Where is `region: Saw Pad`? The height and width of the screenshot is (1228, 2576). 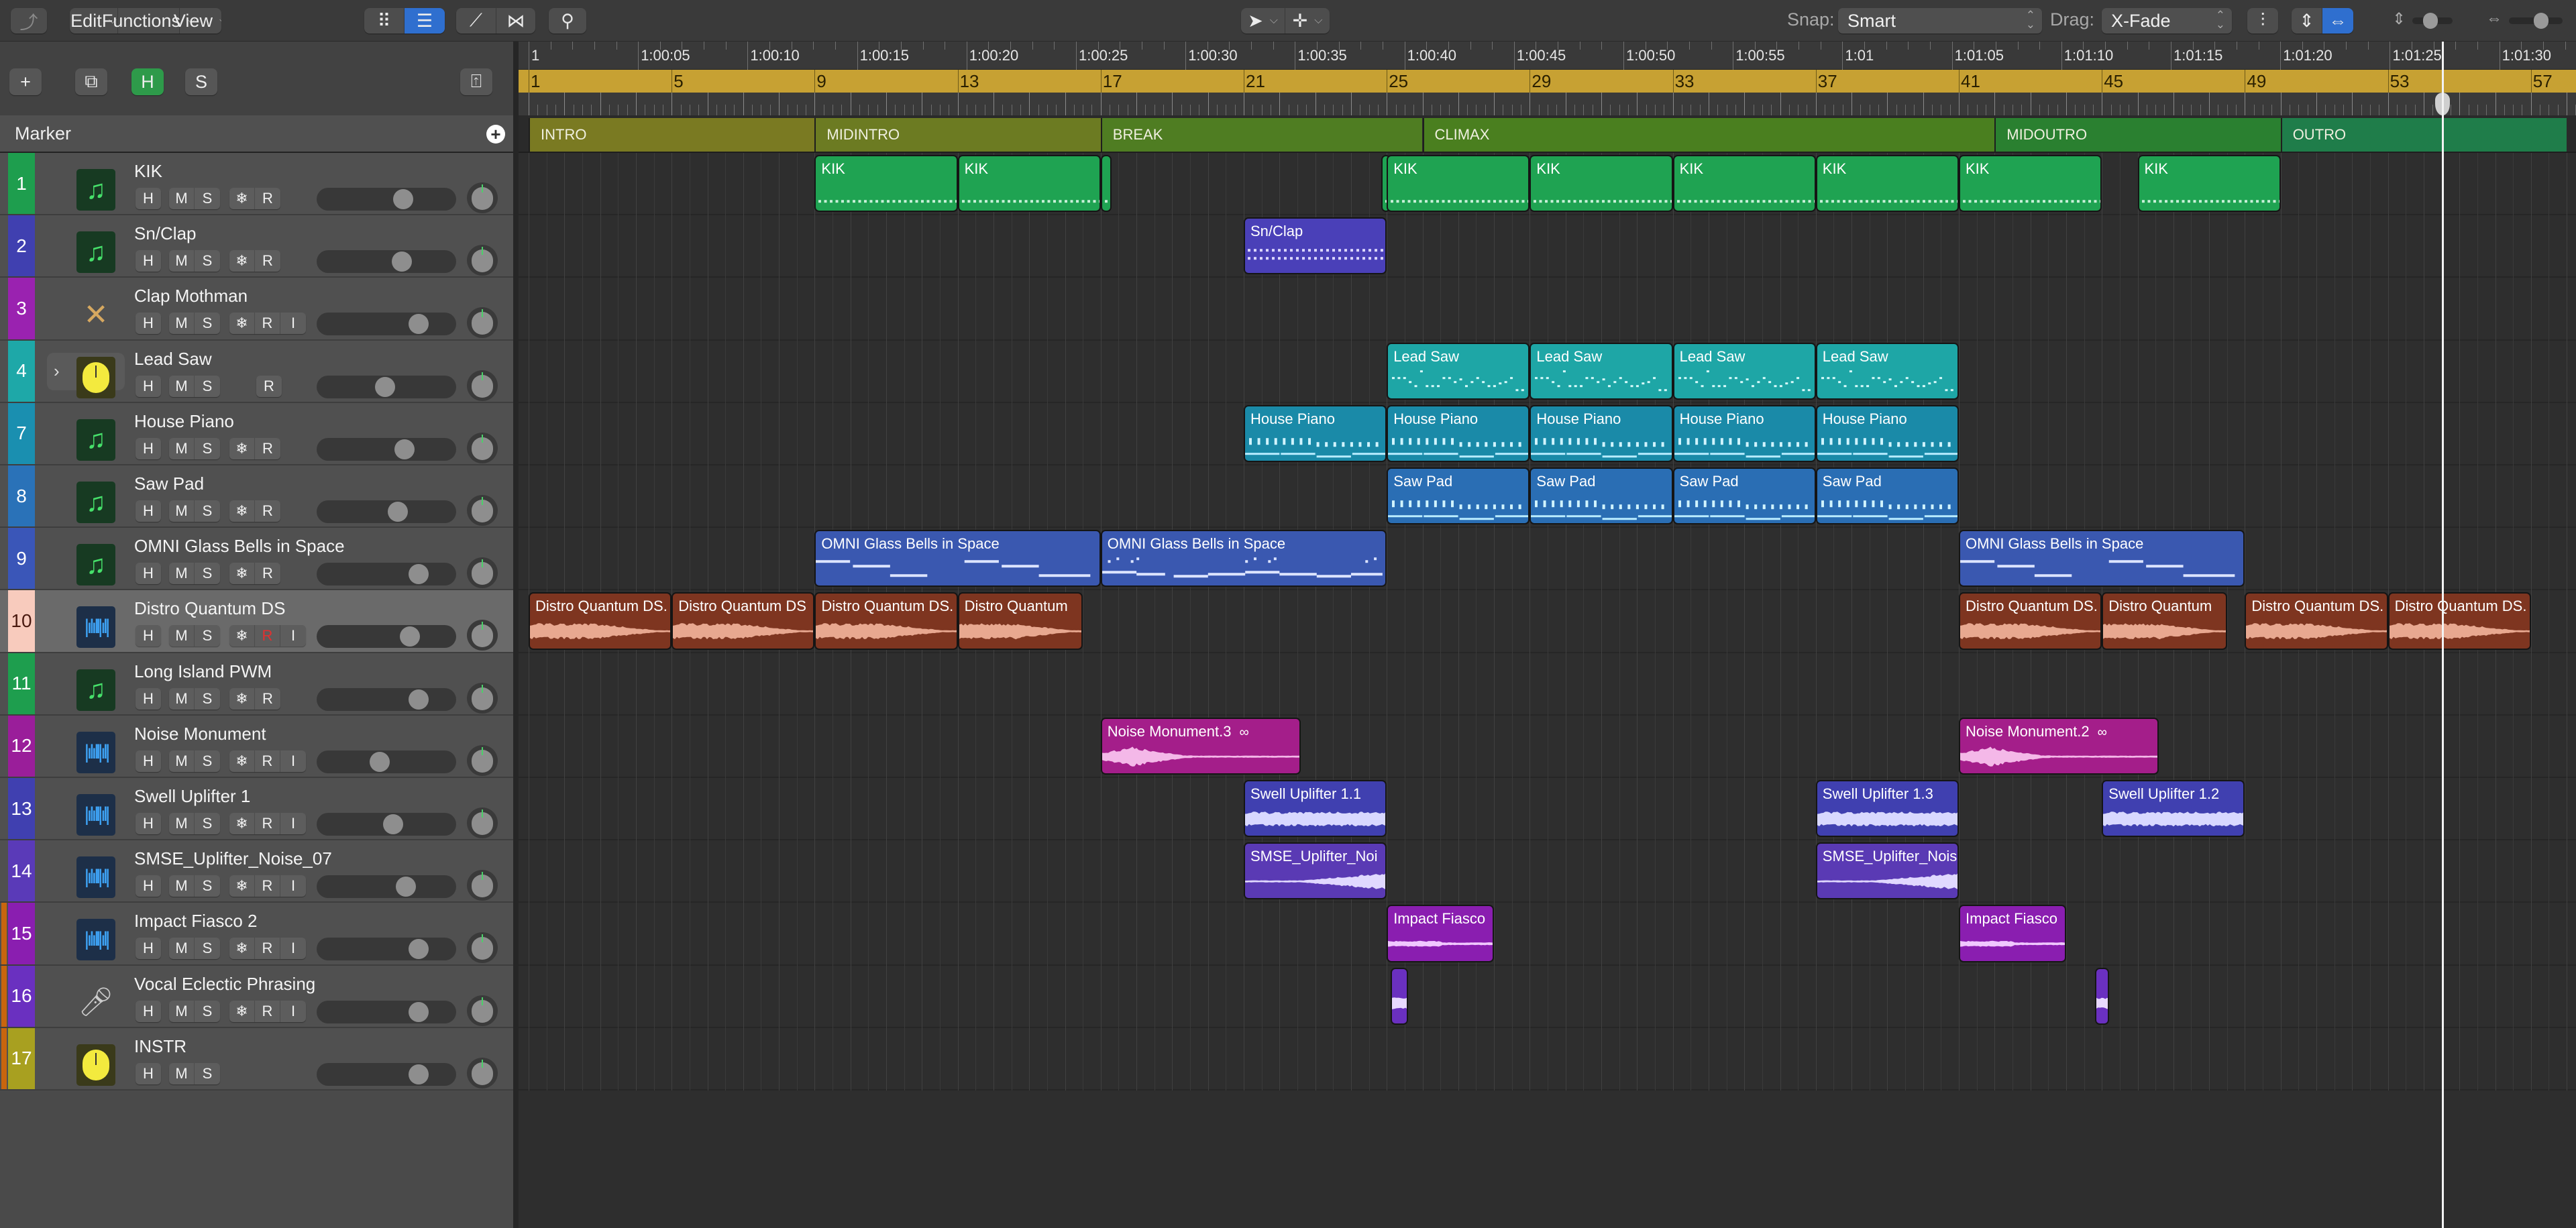 region: Saw Pad is located at coordinates (1601, 496).